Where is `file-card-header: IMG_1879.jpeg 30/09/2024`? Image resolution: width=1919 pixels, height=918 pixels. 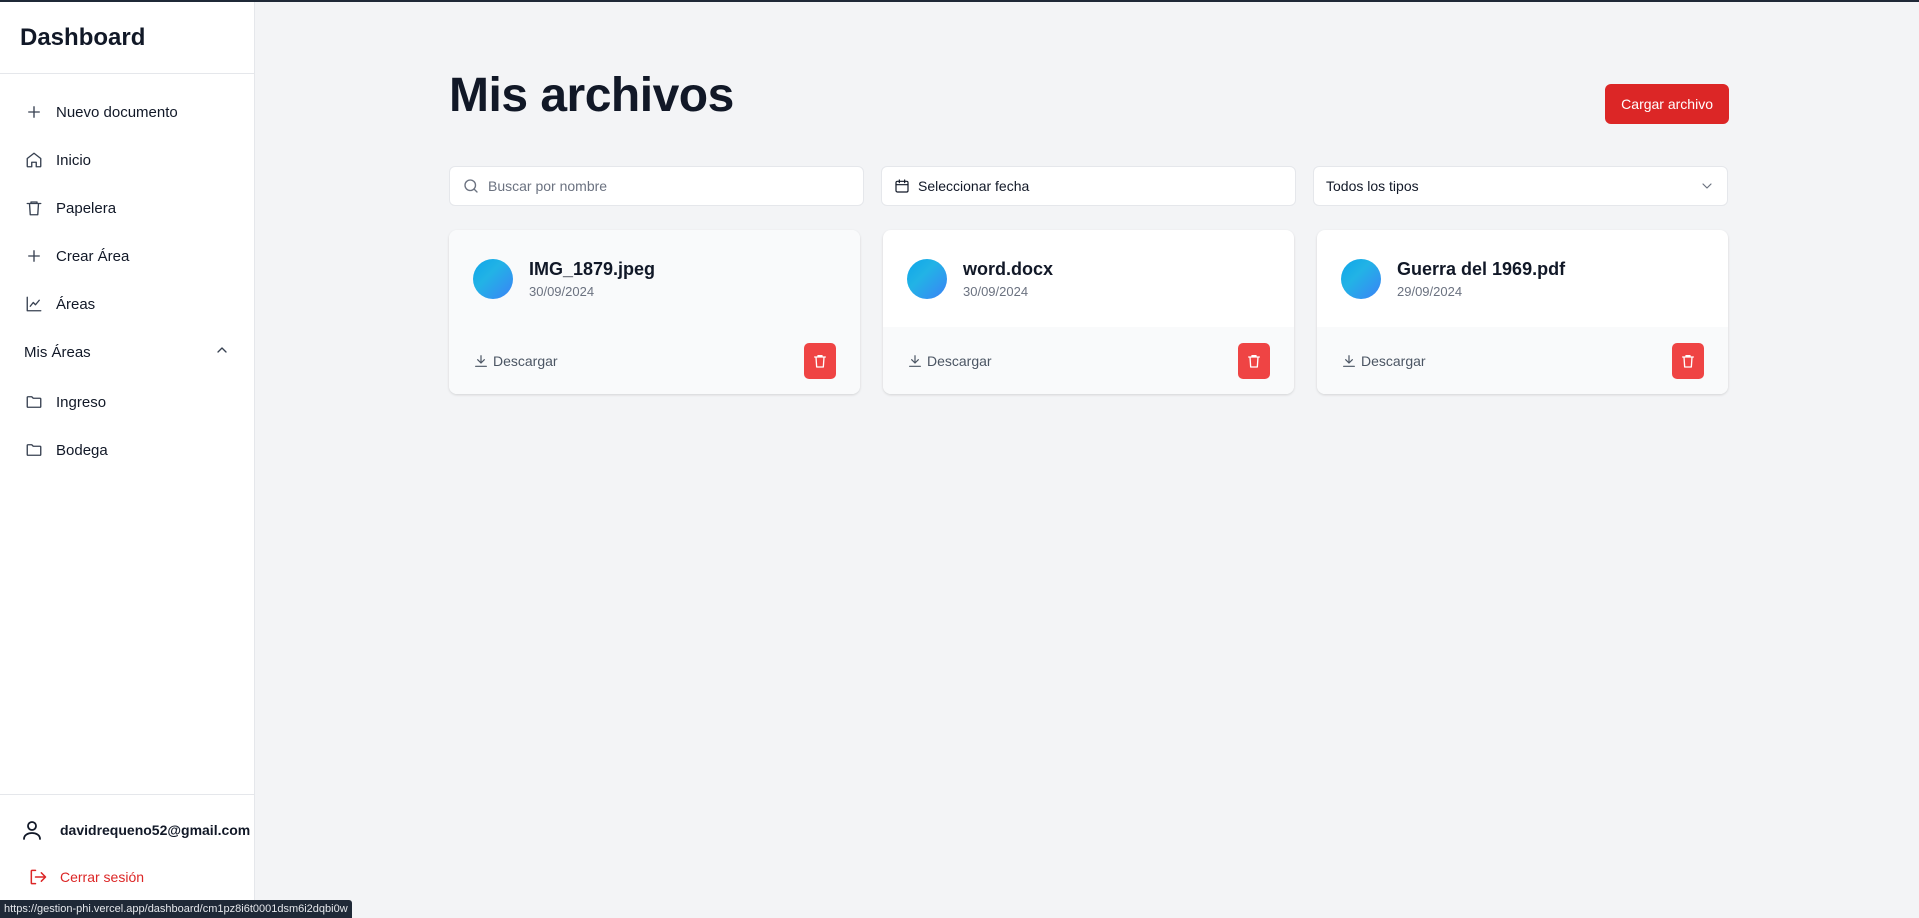
file-card-header: IMG_1879.jpeg 30/09/2024 is located at coordinates (654, 278).